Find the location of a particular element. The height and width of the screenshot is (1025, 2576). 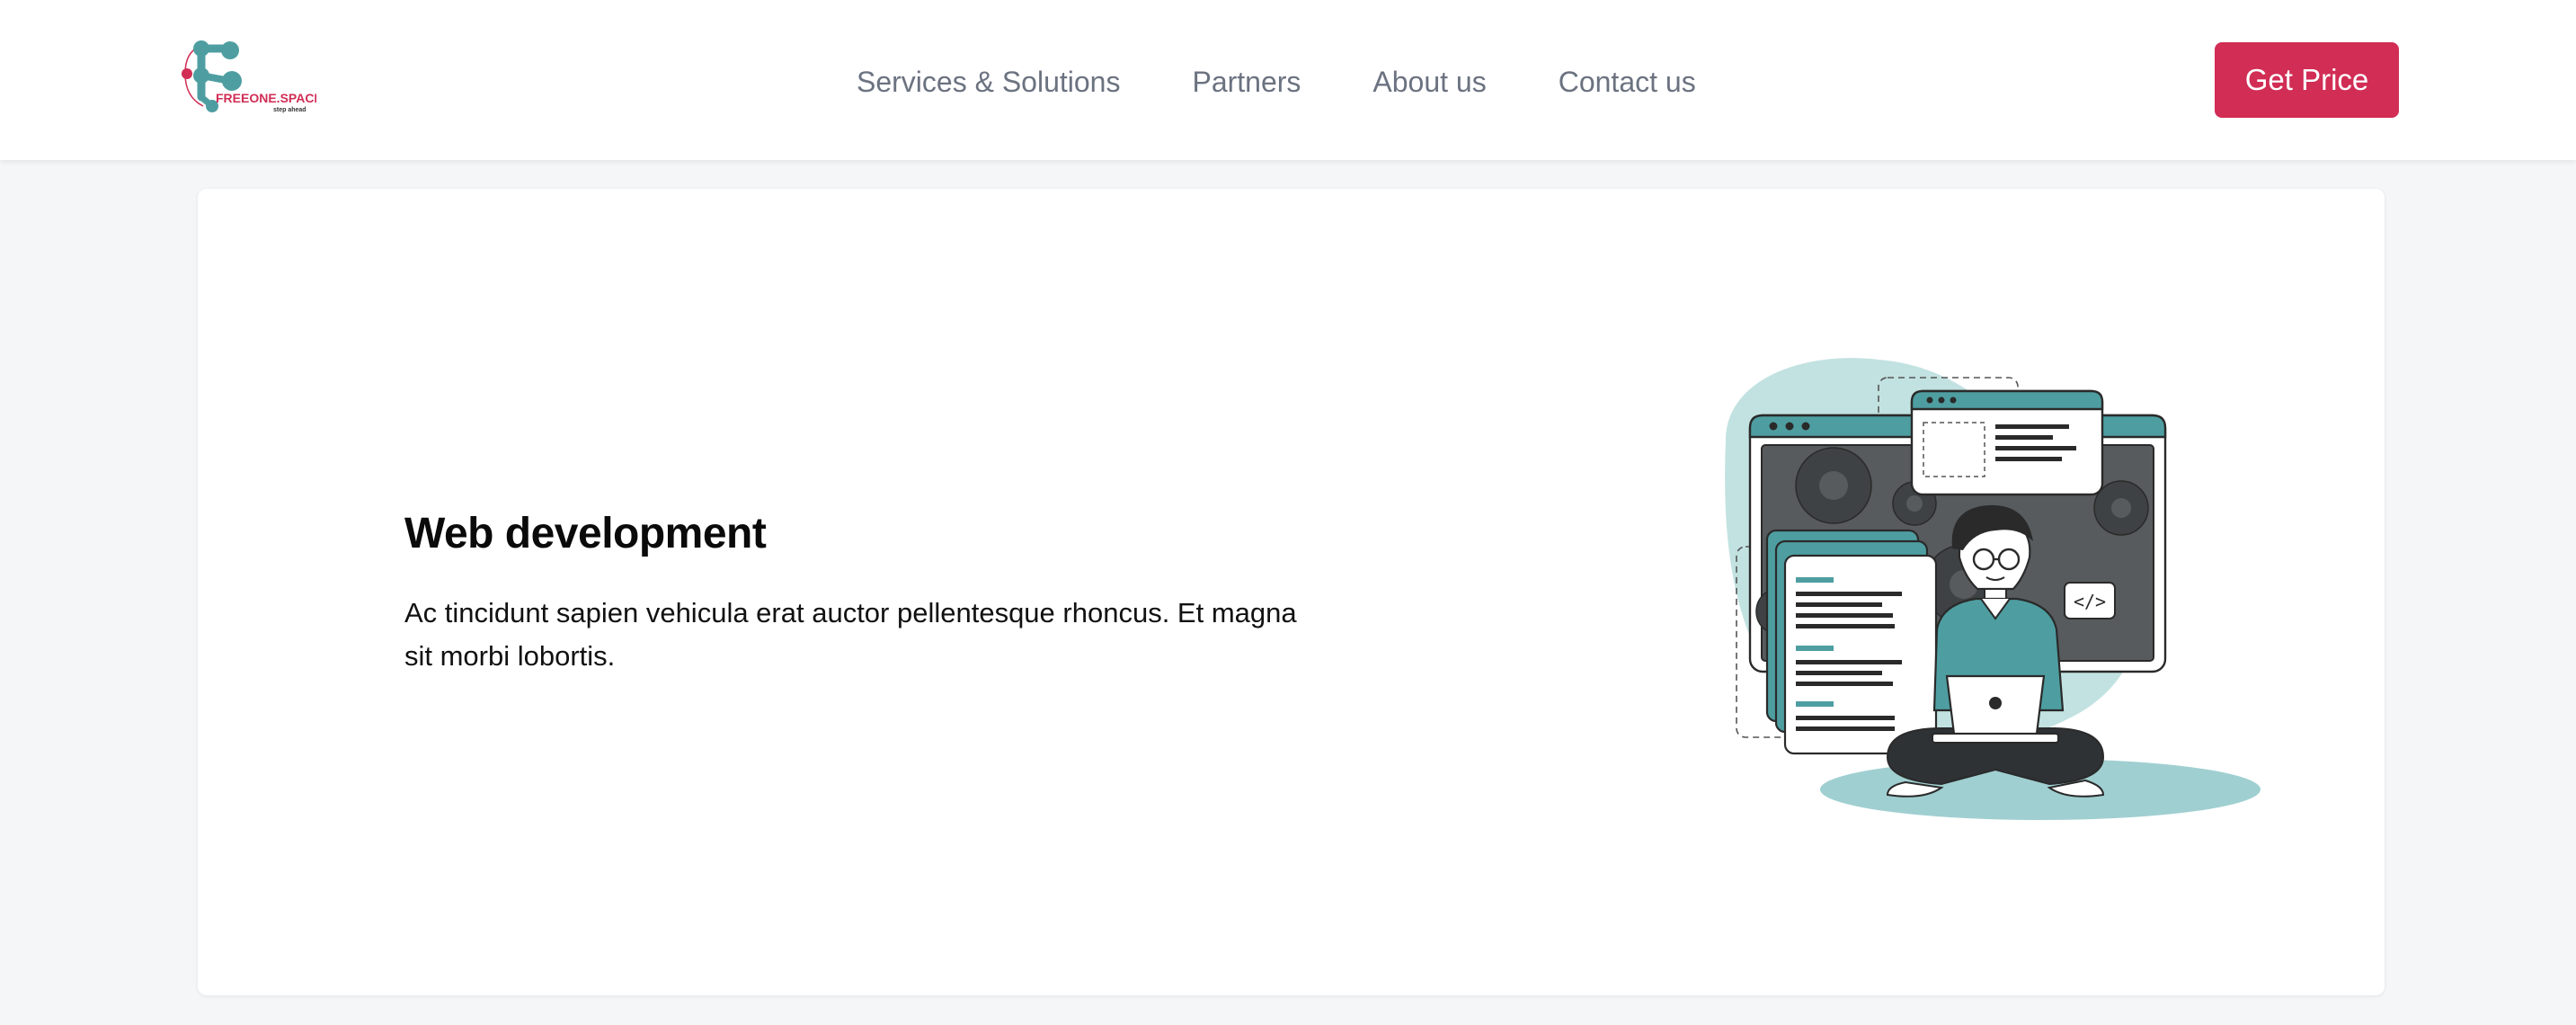

logo-wordmark: FREEONE.SPACE is located at coordinates (266, 98).